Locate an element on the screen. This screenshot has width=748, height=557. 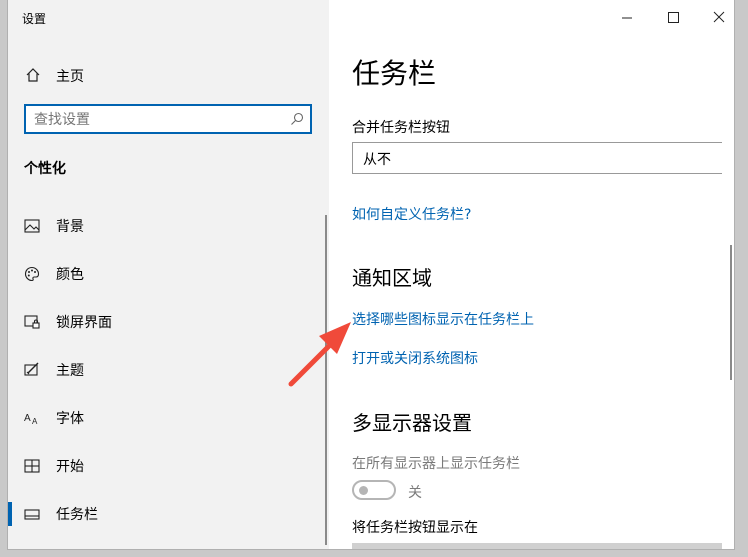
sidebar-item-label: 字体 is located at coordinates (70, 419).